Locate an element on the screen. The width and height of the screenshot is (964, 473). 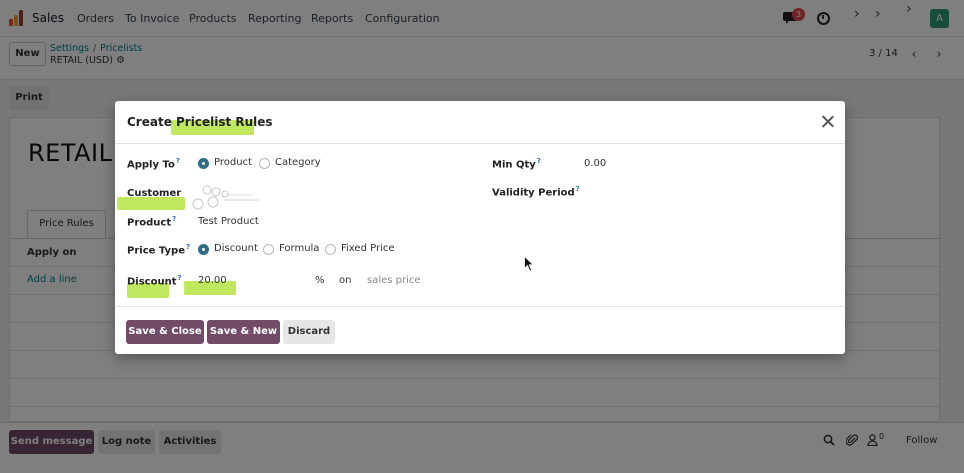
price-type-discount-label: Discount is located at coordinates (236, 248).